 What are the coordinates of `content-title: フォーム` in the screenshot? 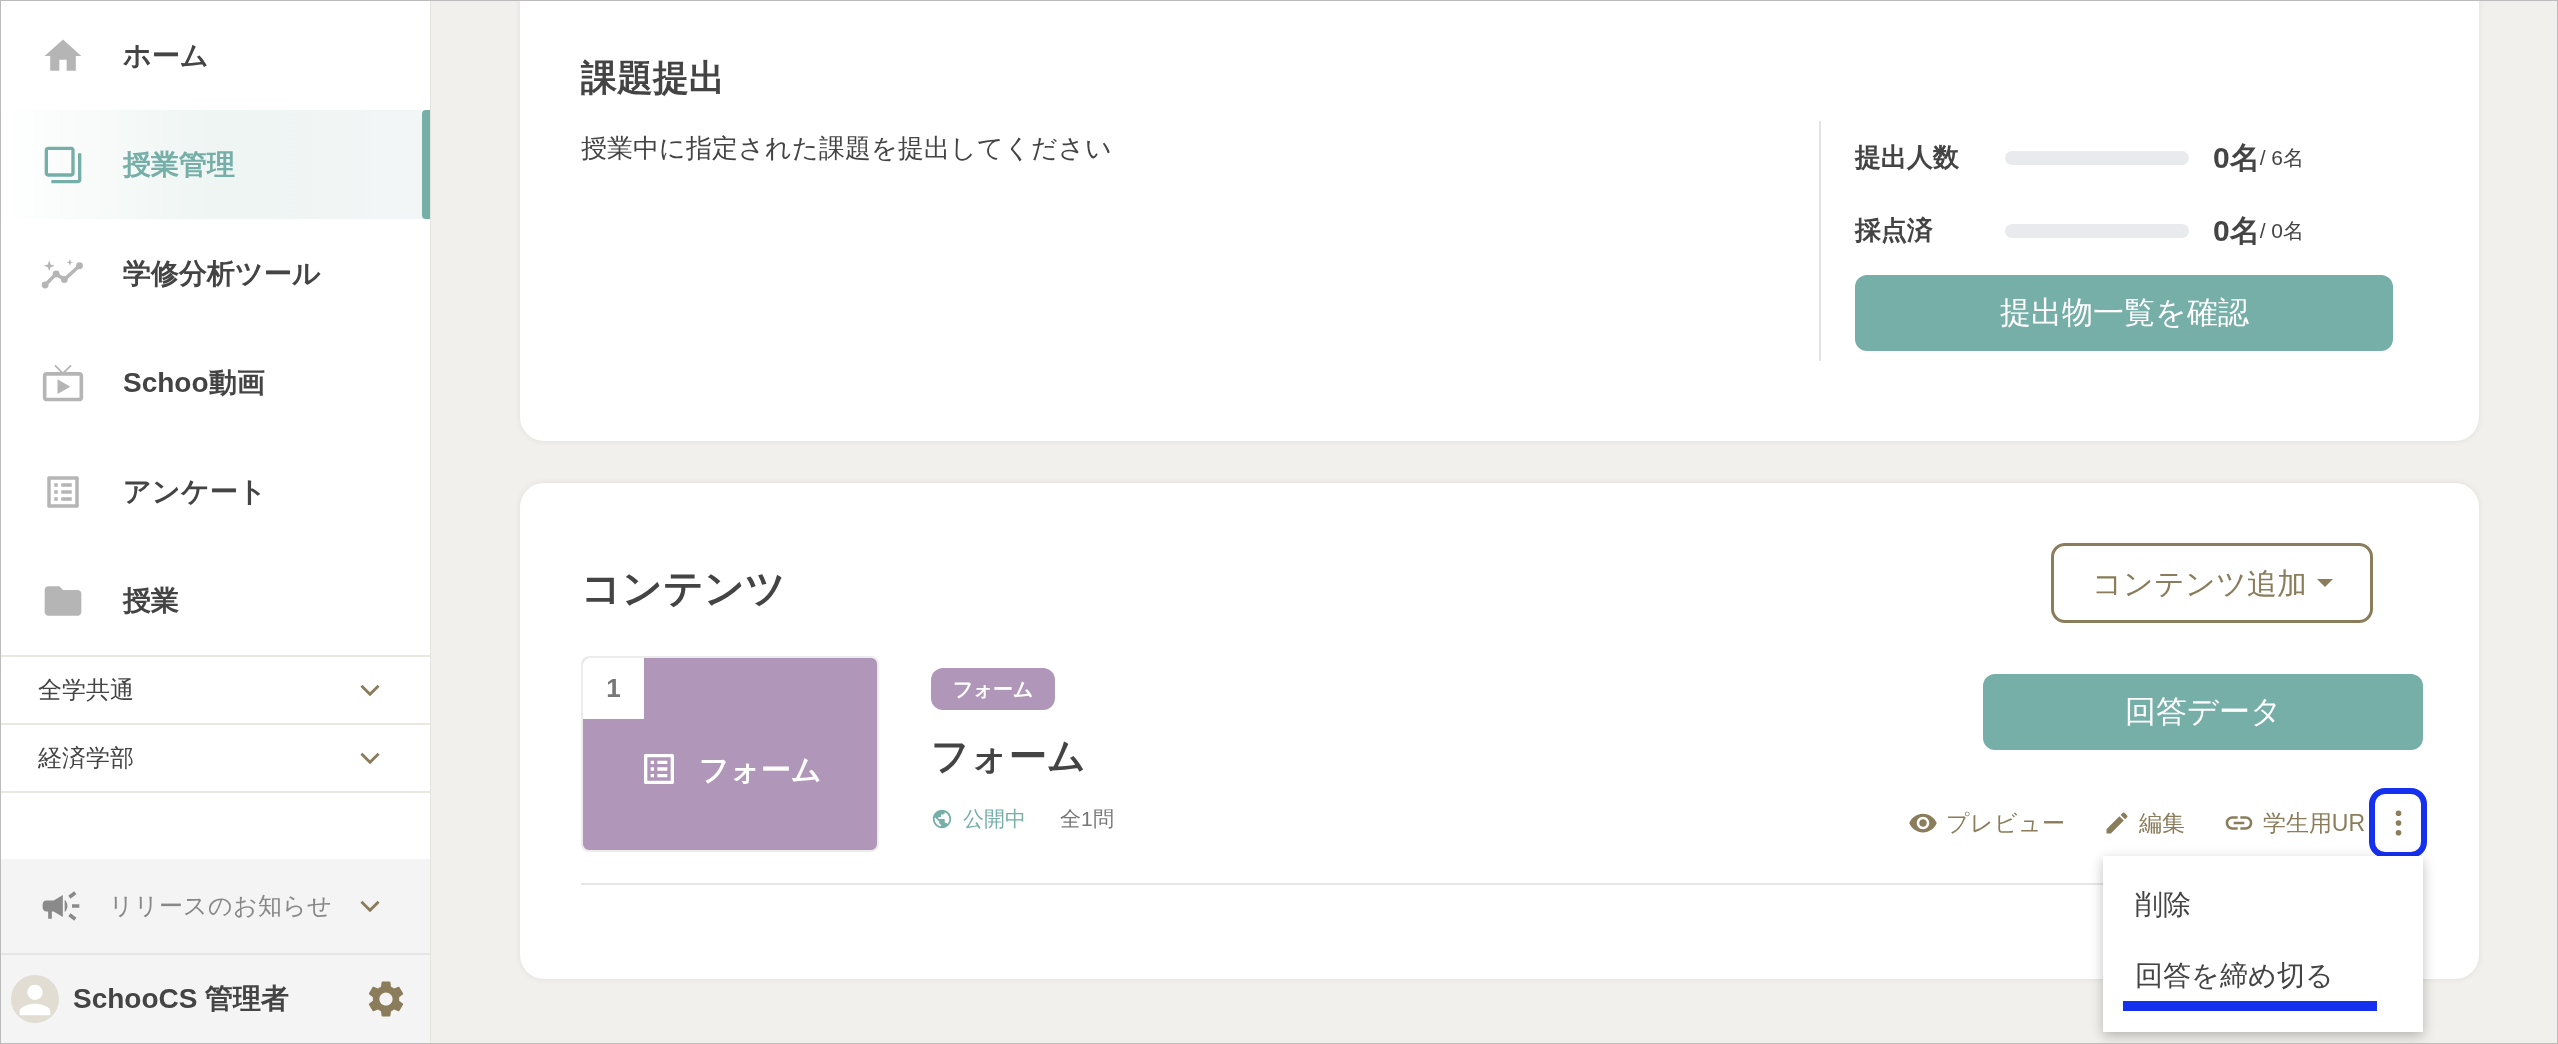 It's located at (1009, 756).